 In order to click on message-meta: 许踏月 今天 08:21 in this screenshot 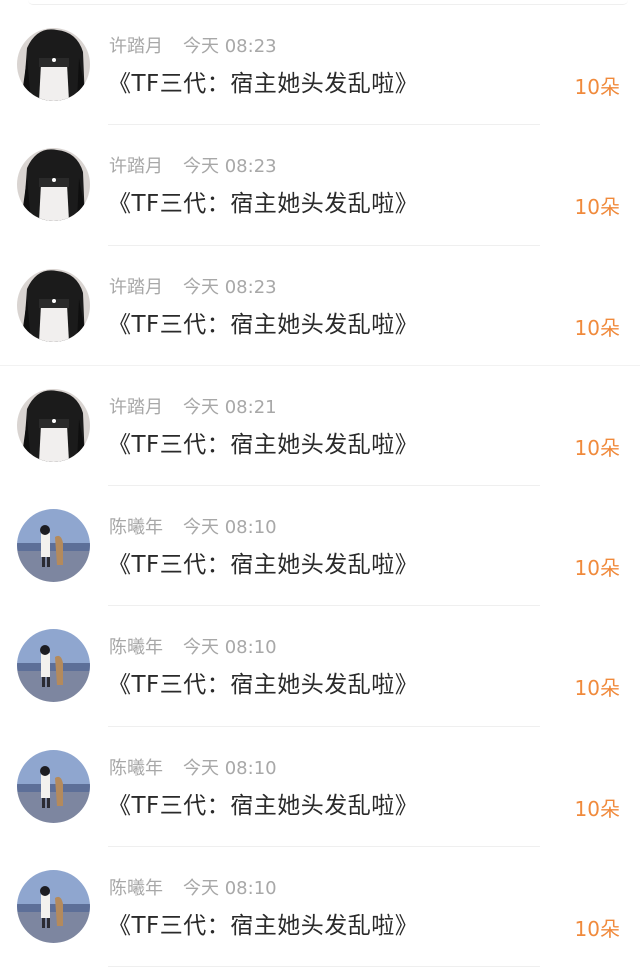, I will do `click(193, 408)`.